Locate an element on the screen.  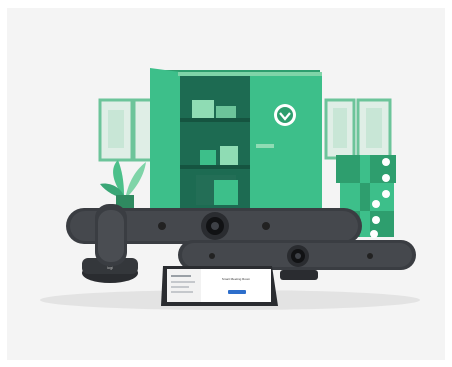
storage-cabinet is located at coordinates (236, 140).